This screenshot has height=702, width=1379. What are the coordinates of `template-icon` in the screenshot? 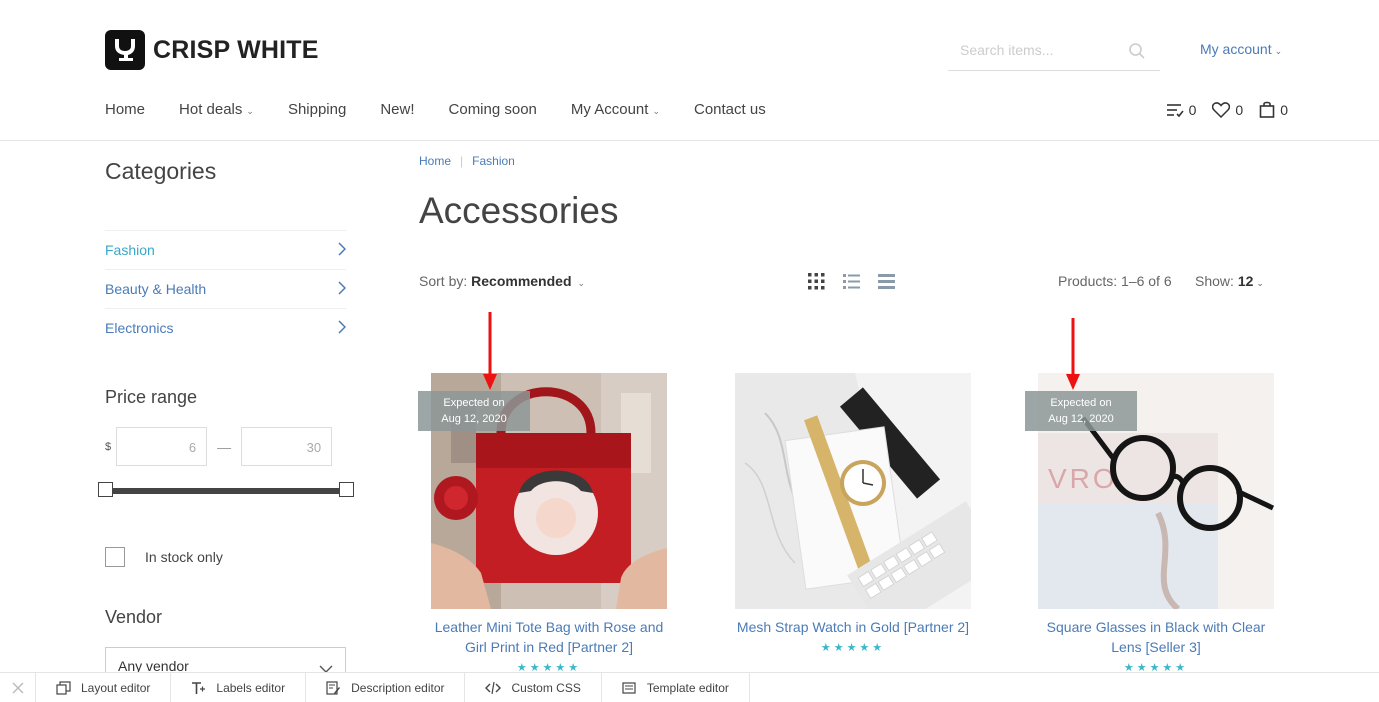 It's located at (629, 687).